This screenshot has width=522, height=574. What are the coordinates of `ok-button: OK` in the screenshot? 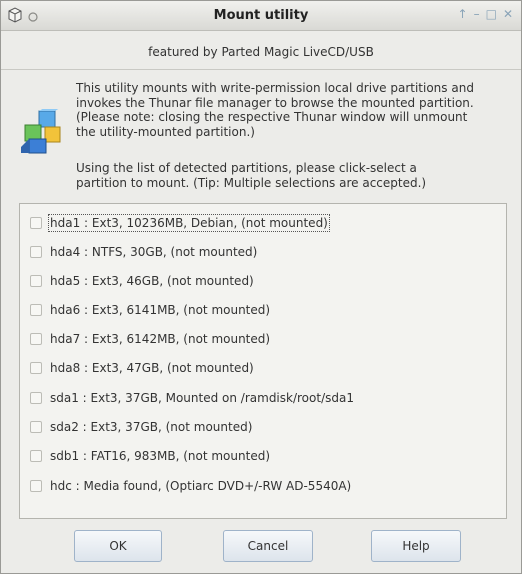 It's located at (118, 546).